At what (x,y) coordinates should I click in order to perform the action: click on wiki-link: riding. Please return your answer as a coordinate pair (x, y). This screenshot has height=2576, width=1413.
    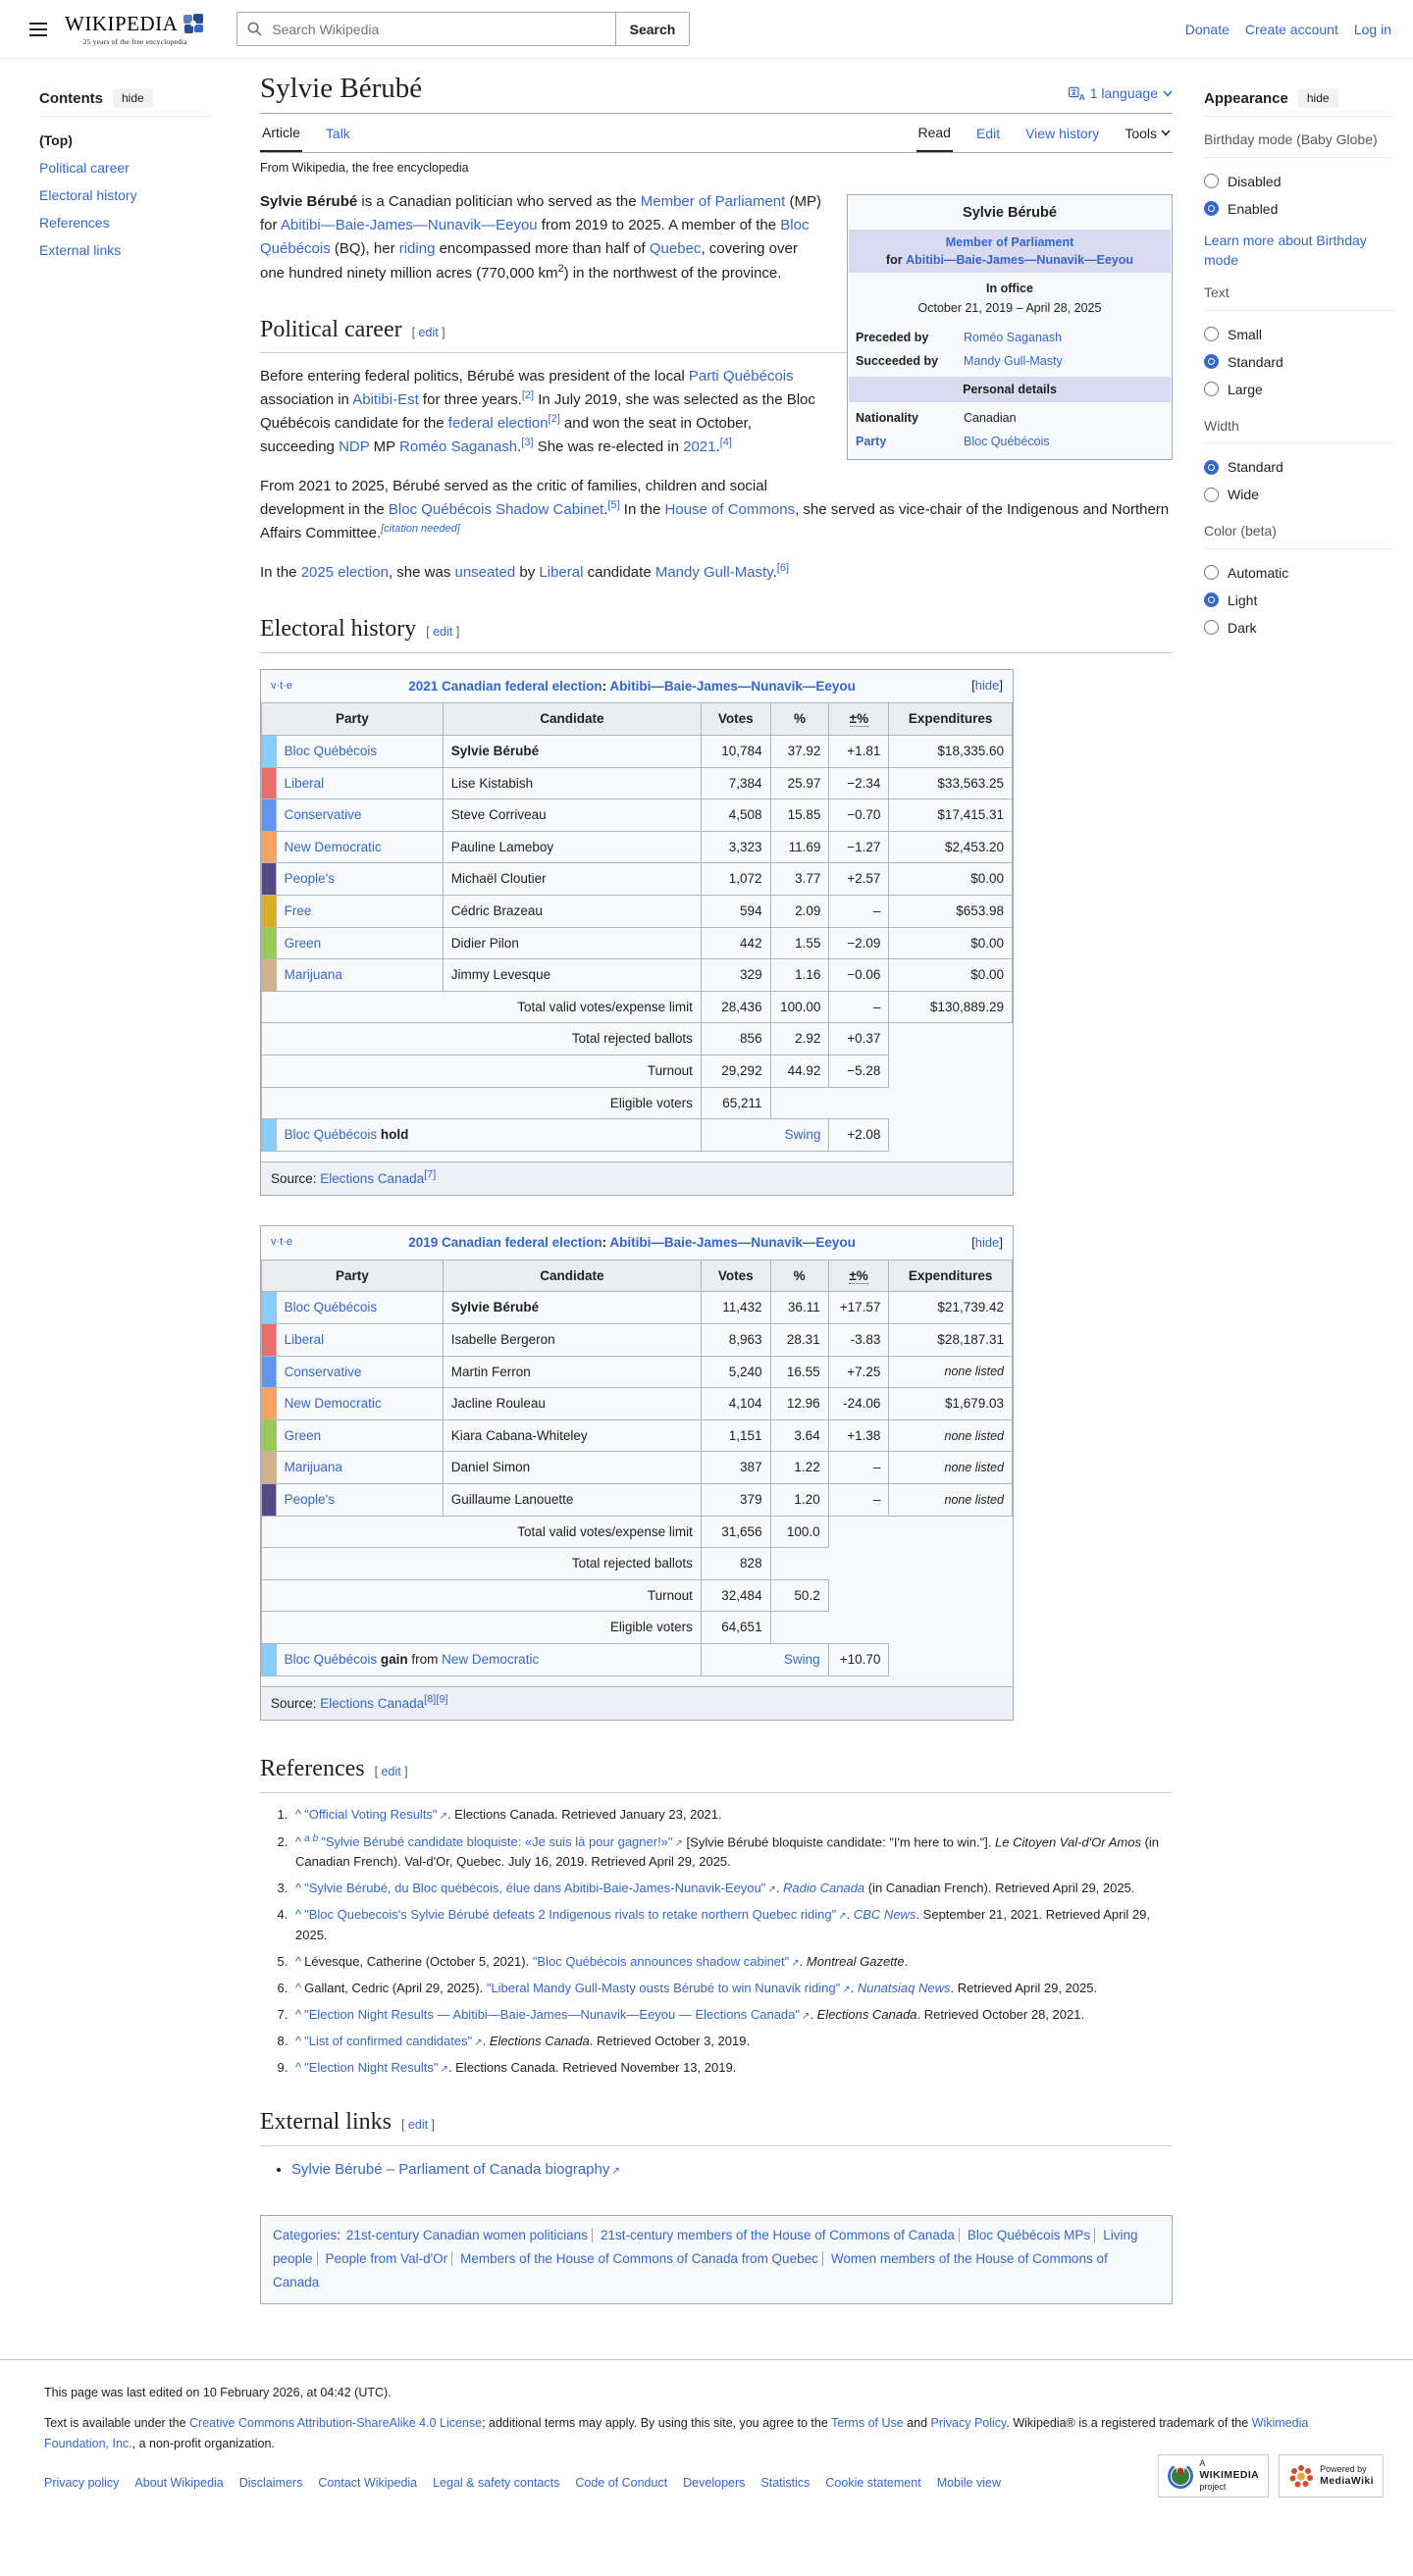
    Looking at the image, I should click on (417, 248).